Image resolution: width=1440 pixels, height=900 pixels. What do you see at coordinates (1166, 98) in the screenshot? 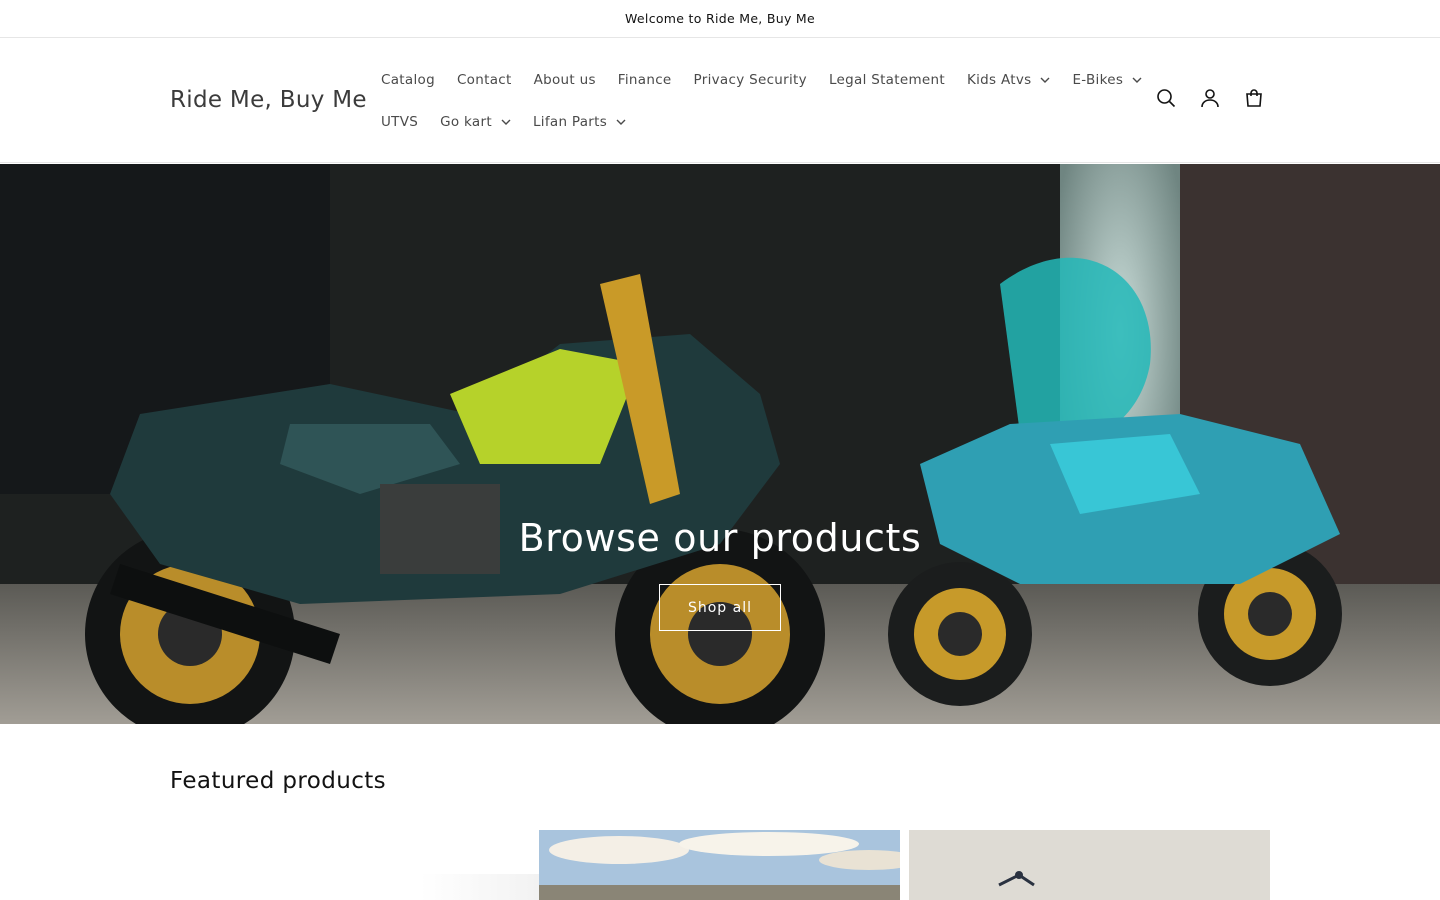
I see `search-icon` at bounding box center [1166, 98].